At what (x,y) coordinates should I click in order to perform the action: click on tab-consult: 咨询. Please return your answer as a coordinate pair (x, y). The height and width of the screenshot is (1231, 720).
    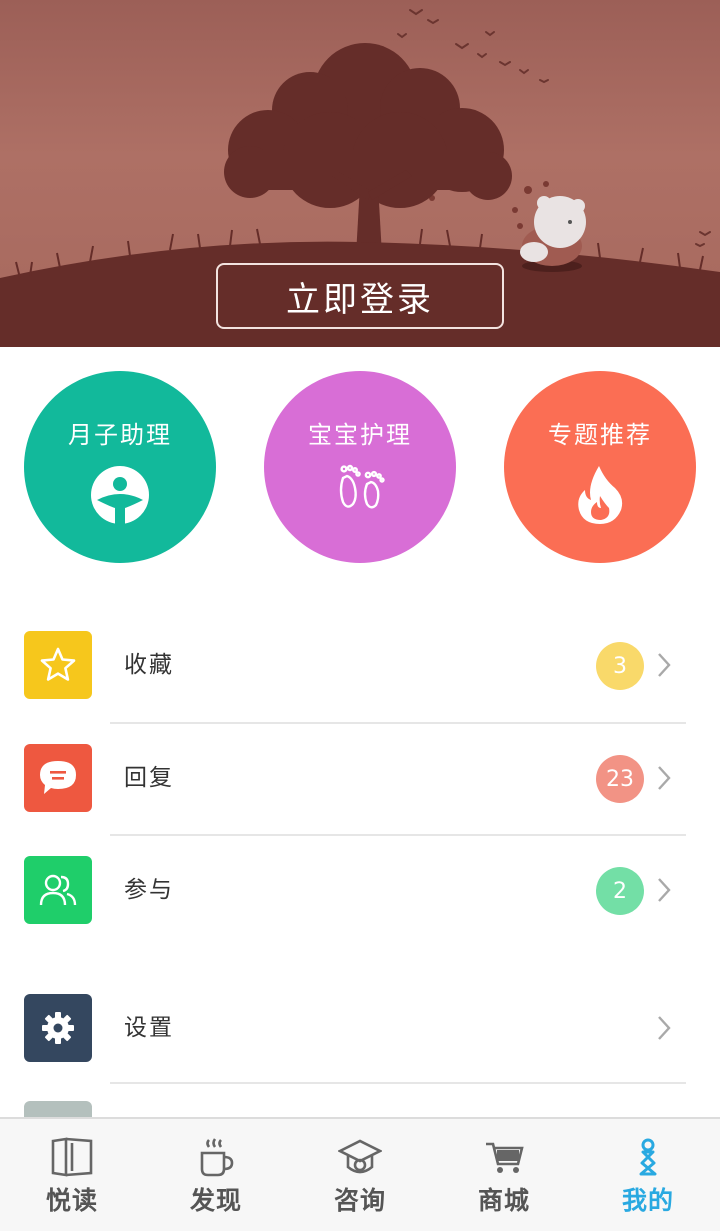
    Looking at the image, I should click on (360, 1175).